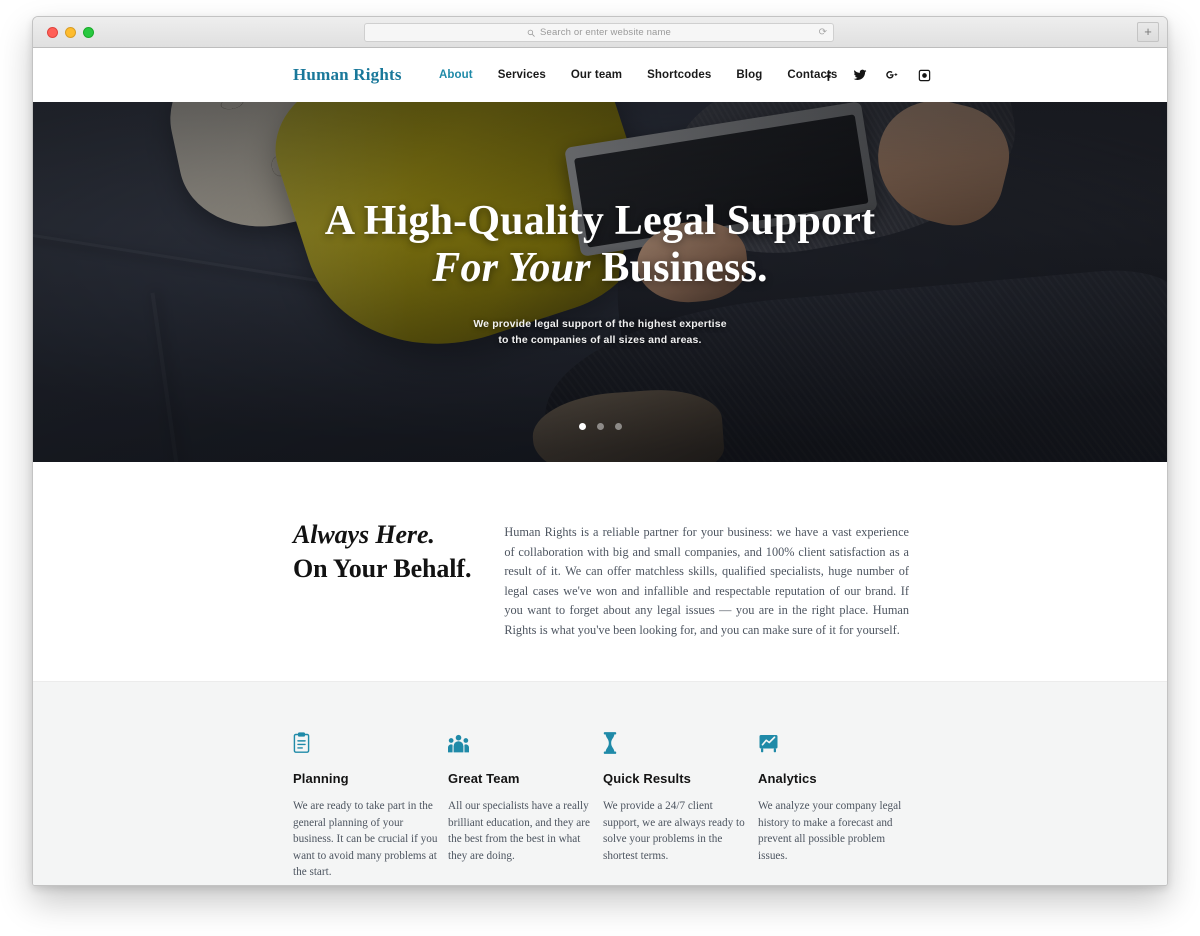 The image size is (1200, 936). What do you see at coordinates (1148, 32) in the screenshot?
I see `new-tab-button: +` at bounding box center [1148, 32].